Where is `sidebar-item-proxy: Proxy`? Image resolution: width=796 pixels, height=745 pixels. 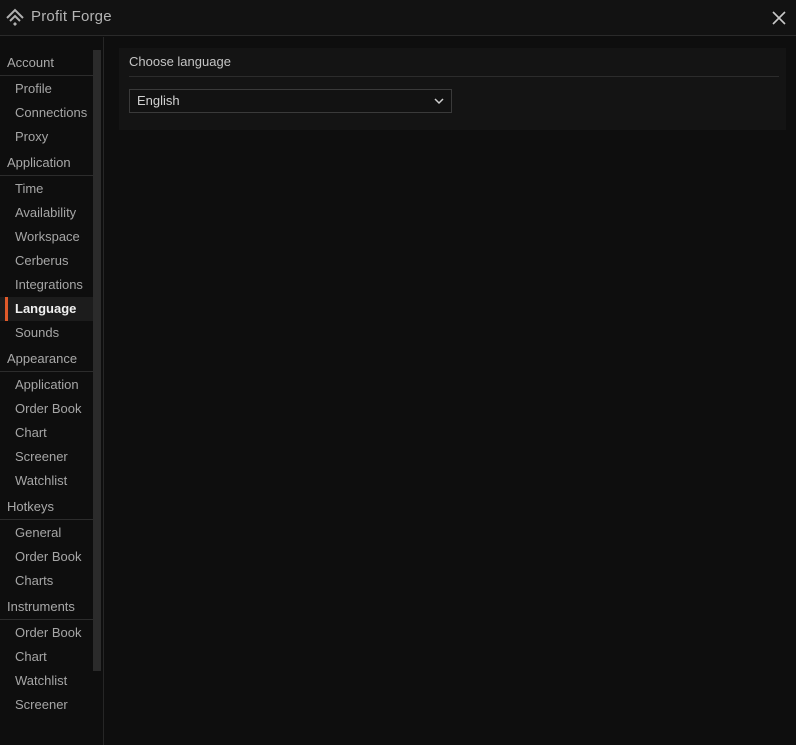 sidebar-item-proxy: Proxy is located at coordinates (46, 137).